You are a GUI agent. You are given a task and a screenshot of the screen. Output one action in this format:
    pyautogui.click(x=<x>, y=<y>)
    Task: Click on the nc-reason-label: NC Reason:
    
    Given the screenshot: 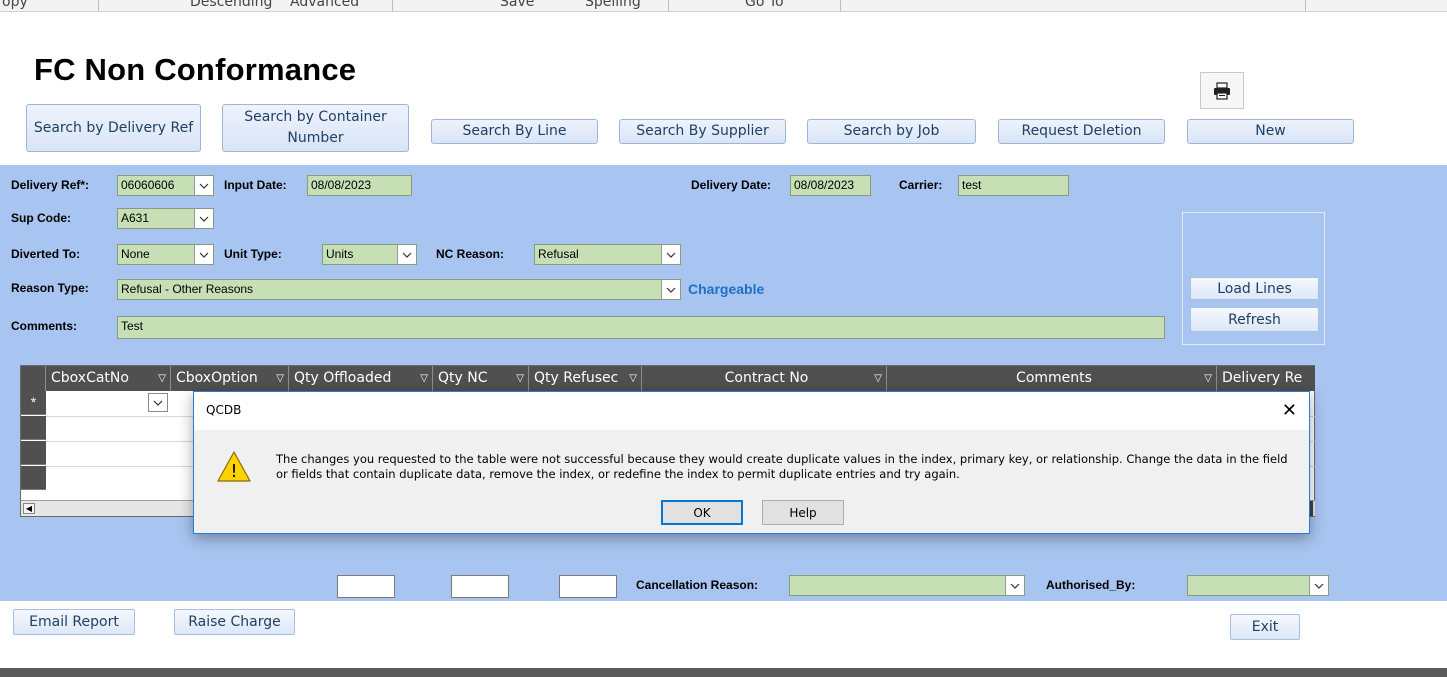 What is the action you would take?
    pyautogui.click(x=470, y=254)
    